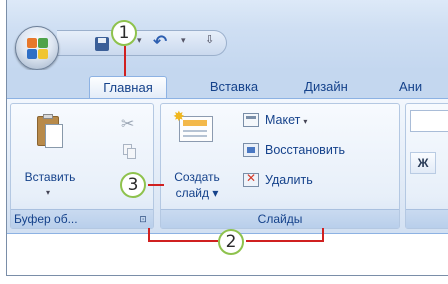 This screenshot has height=284, width=448. Describe the element at coordinates (194, 126) in the screenshot. I see `new-slide-icon: ✸` at that location.